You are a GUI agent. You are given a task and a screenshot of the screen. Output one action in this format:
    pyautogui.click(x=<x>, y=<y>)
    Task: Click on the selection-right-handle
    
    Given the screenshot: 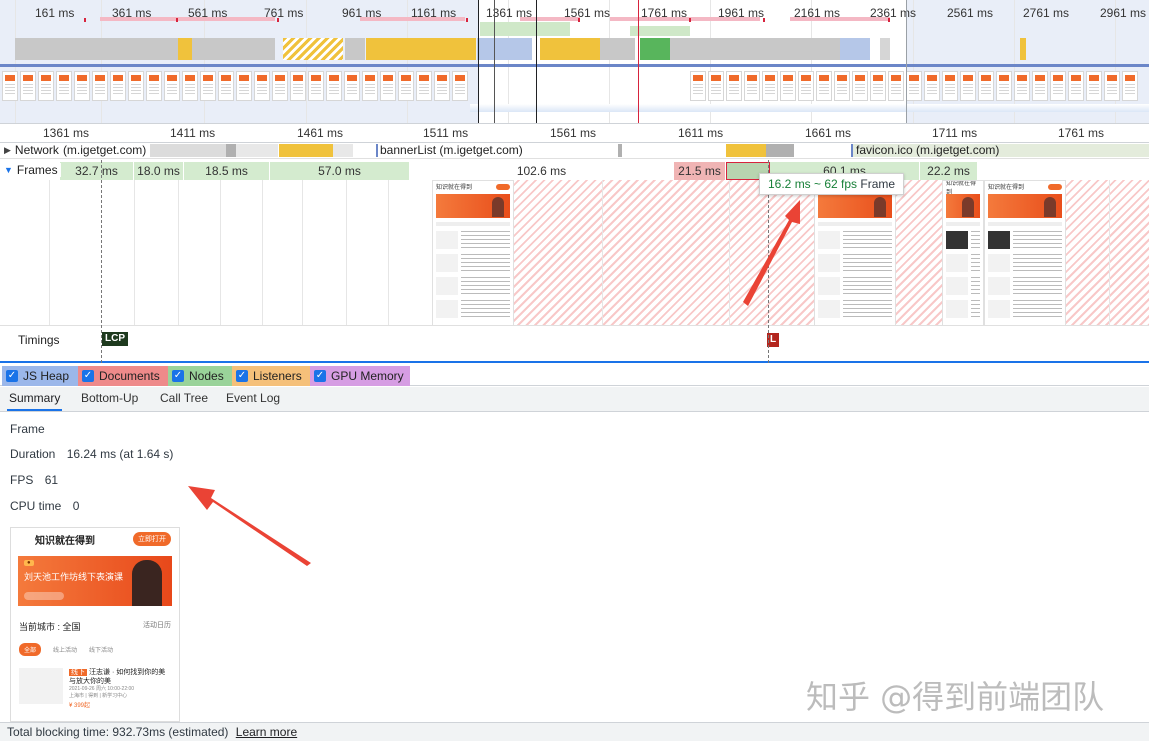 What is the action you would take?
    pyautogui.click(x=906, y=61)
    